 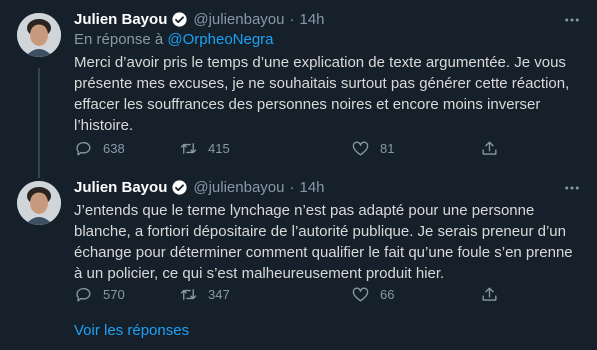 What do you see at coordinates (219, 148) in the screenshot?
I see `retweet-count: 415` at bounding box center [219, 148].